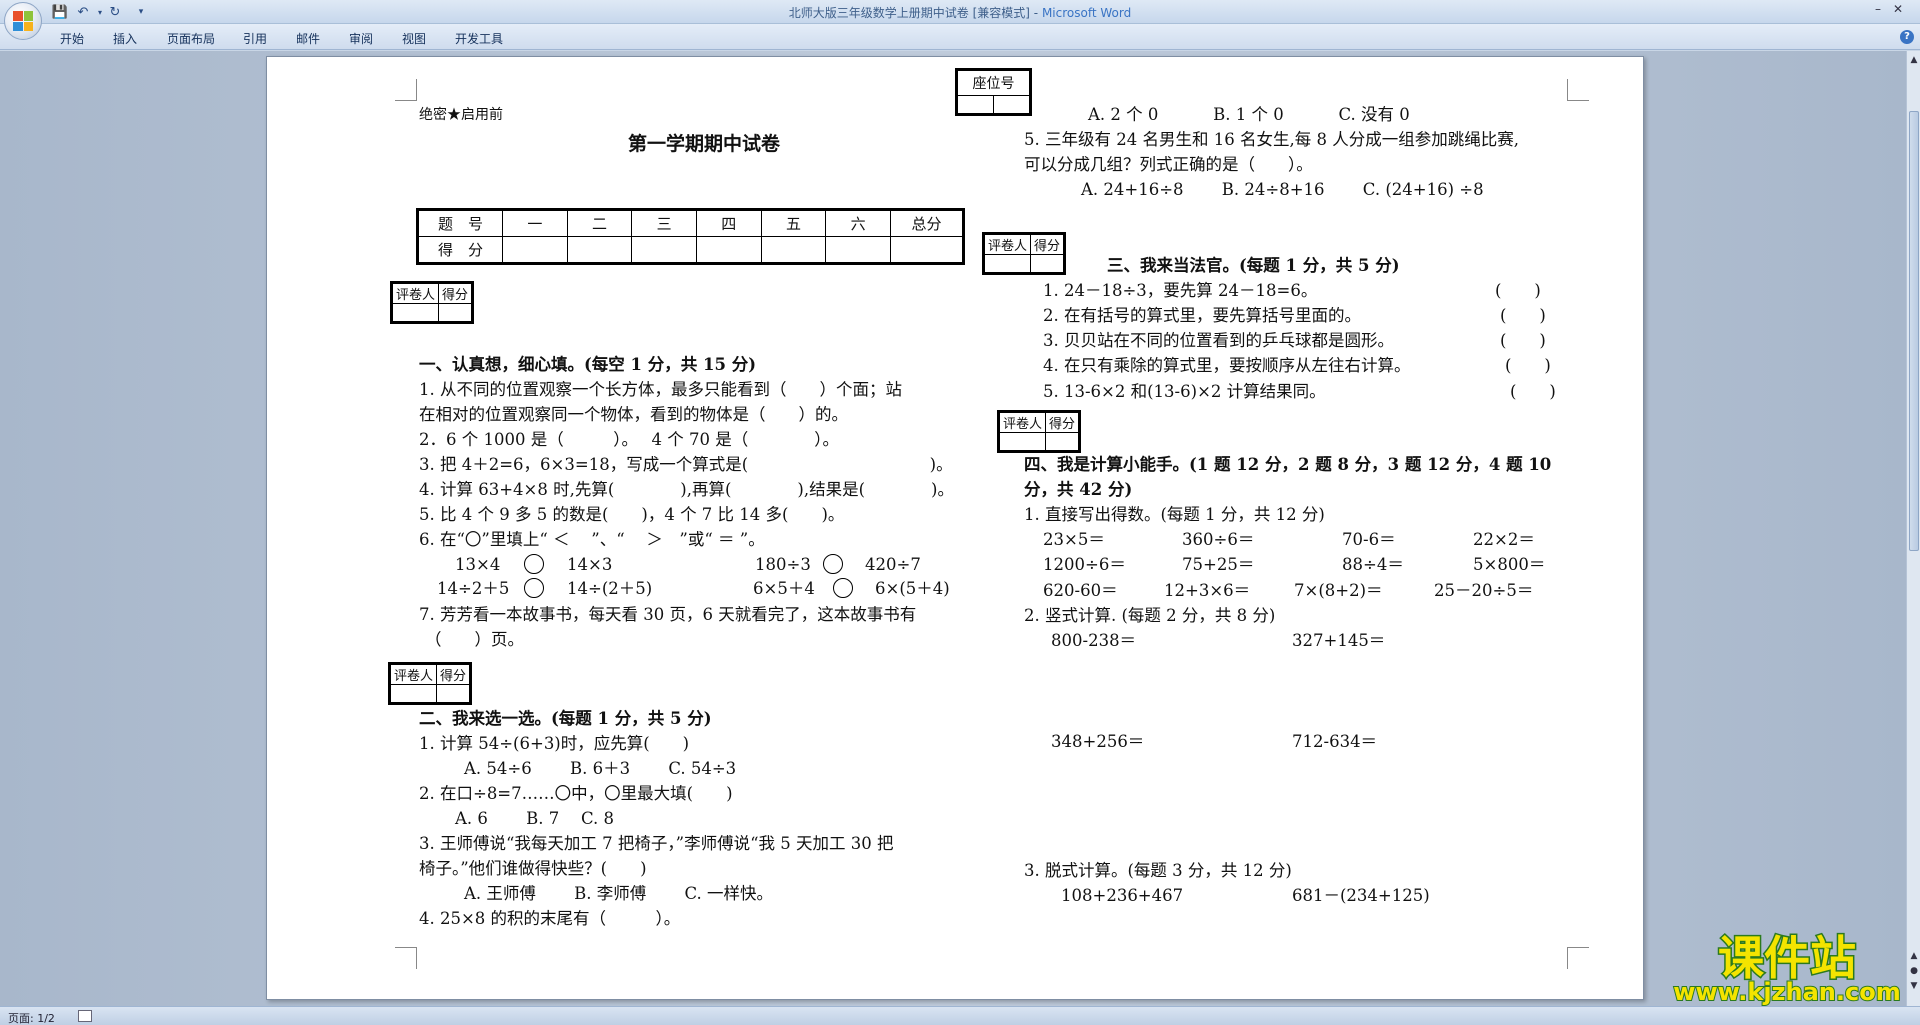 Image resolution: width=1920 pixels, height=1025 pixels. I want to click on score-table: 题 号 一 二 三 四 五 六 总分 得 分, so click(690, 236).